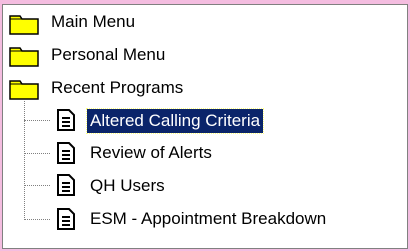 The image size is (410, 251). I want to click on tree-item-label: Recent Programs, so click(117, 87).